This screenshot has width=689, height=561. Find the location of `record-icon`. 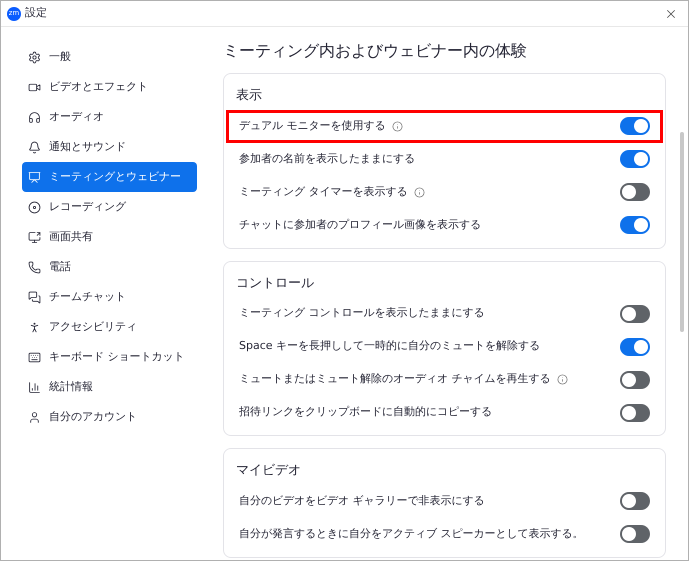

record-icon is located at coordinates (34, 207).